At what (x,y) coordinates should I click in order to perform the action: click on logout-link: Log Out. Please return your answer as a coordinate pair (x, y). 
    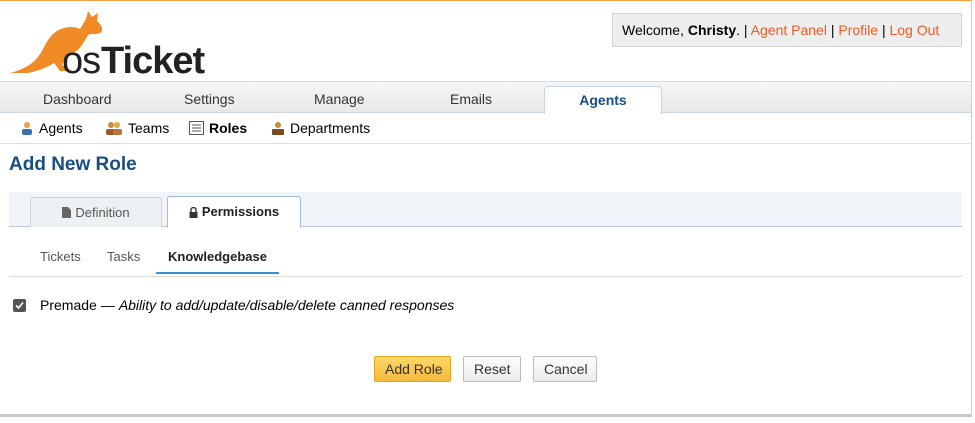
    Looking at the image, I should click on (914, 30).